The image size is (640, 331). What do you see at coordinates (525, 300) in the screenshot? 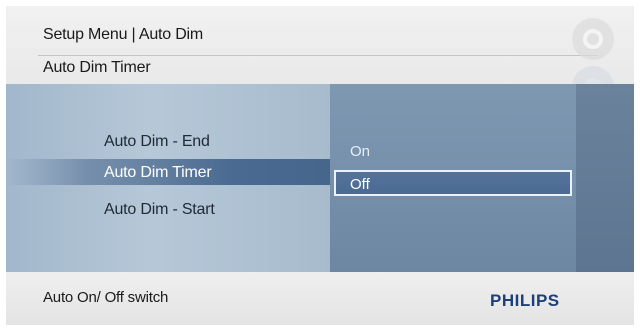
I see `brand-logo: PHILIPS` at bounding box center [525, 300].